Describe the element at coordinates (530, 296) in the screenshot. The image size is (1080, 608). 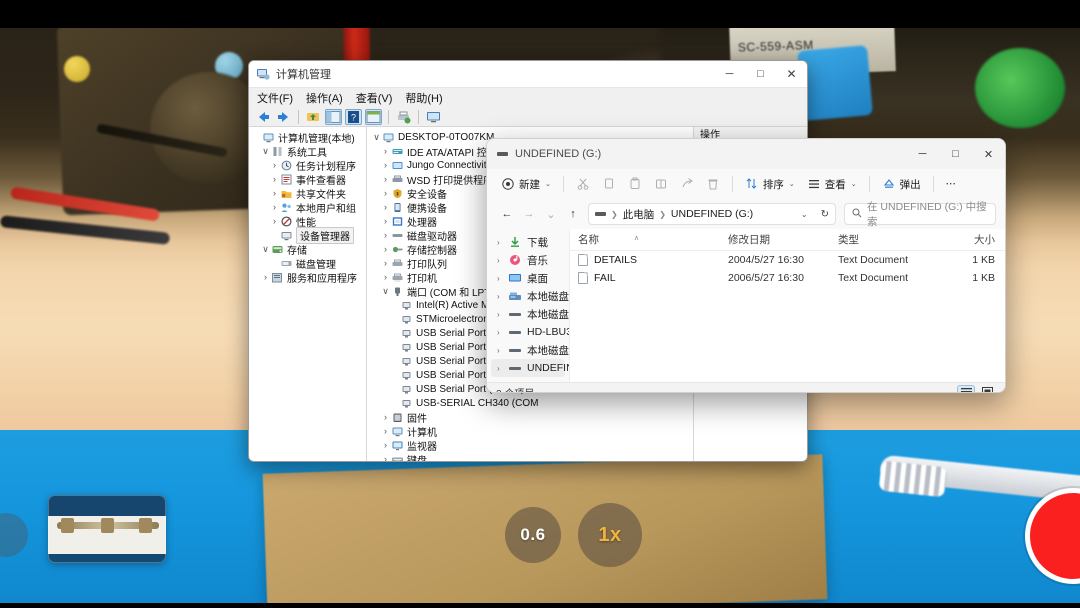
I see `nav-item: › 本地磁盘 (C:)` at that location.